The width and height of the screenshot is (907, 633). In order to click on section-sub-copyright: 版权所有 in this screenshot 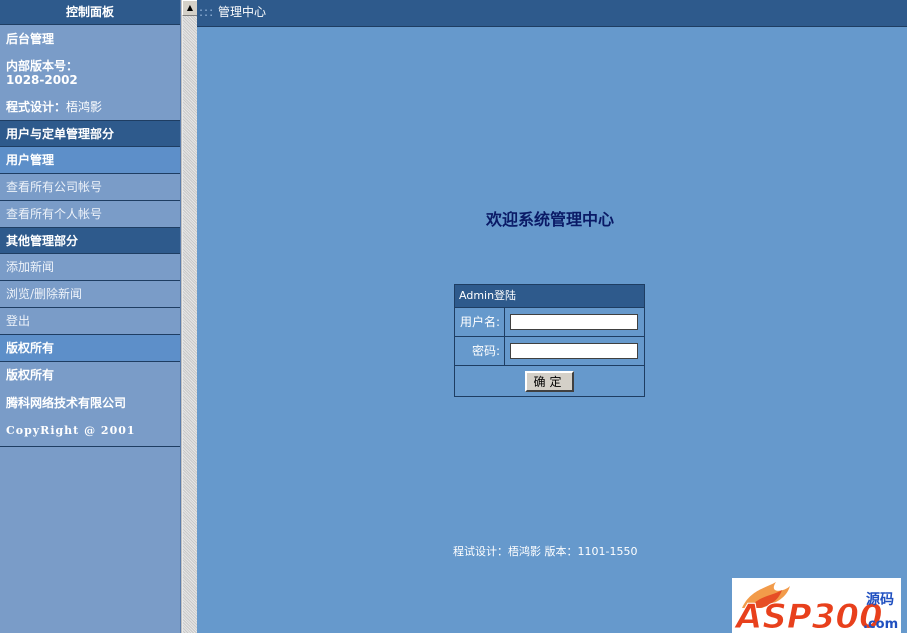, I will do `click(90, 348)`.